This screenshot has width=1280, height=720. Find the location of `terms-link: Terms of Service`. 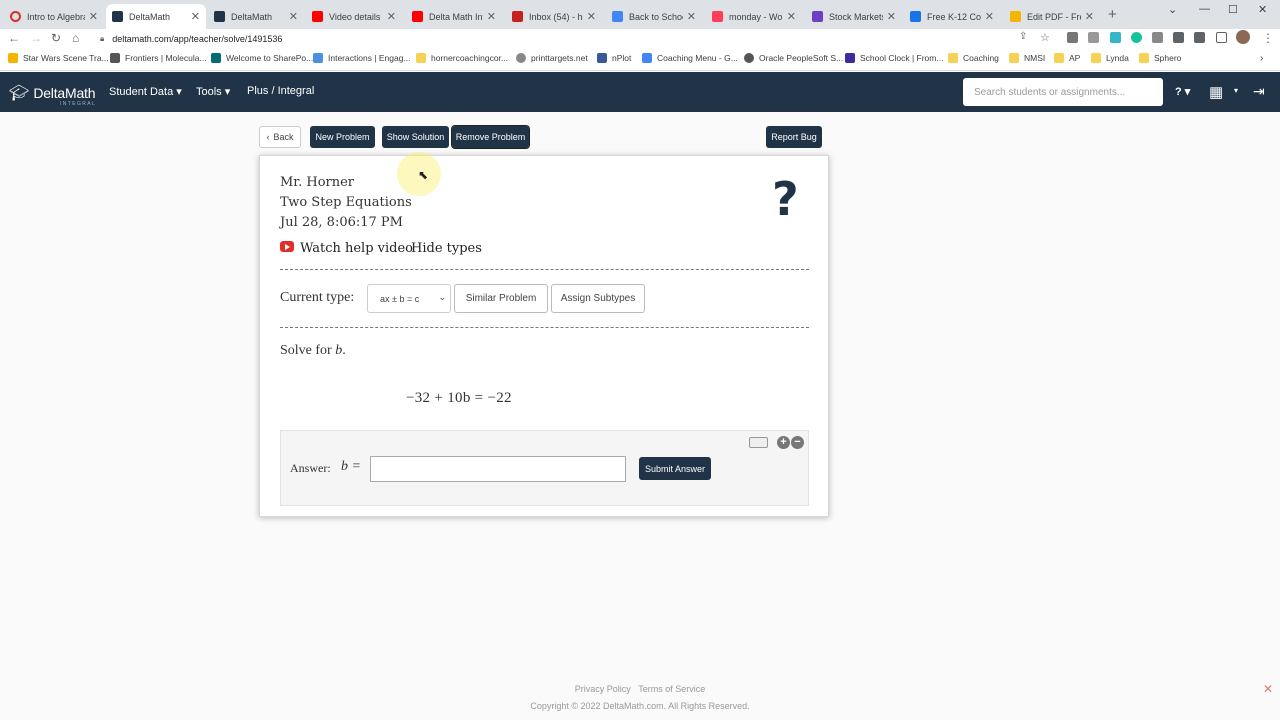

terms-link: Terms of Service is located at coordinates (671, 689).